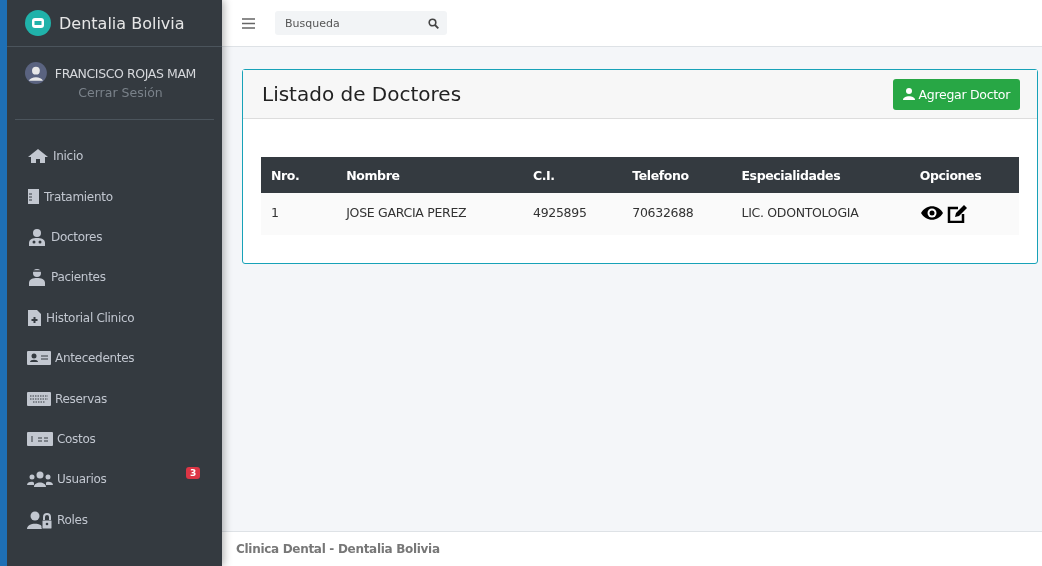 This screenshot has height=566, width=1042. What do you see at coordinates (573, 214) in the screenshot?
I see `table-cell: 4925895` at bounding box center [573, 214].